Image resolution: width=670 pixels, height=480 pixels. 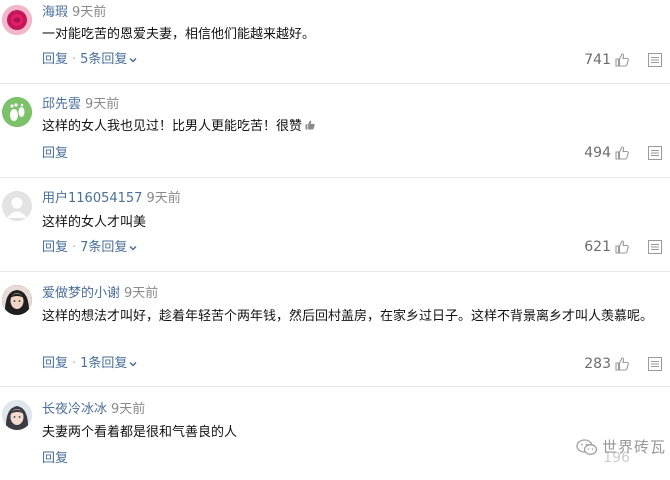 What do you see at coordinates (587, 446) in the screenshot?
I see `wechat-icon` at bounding box center [587, 446].